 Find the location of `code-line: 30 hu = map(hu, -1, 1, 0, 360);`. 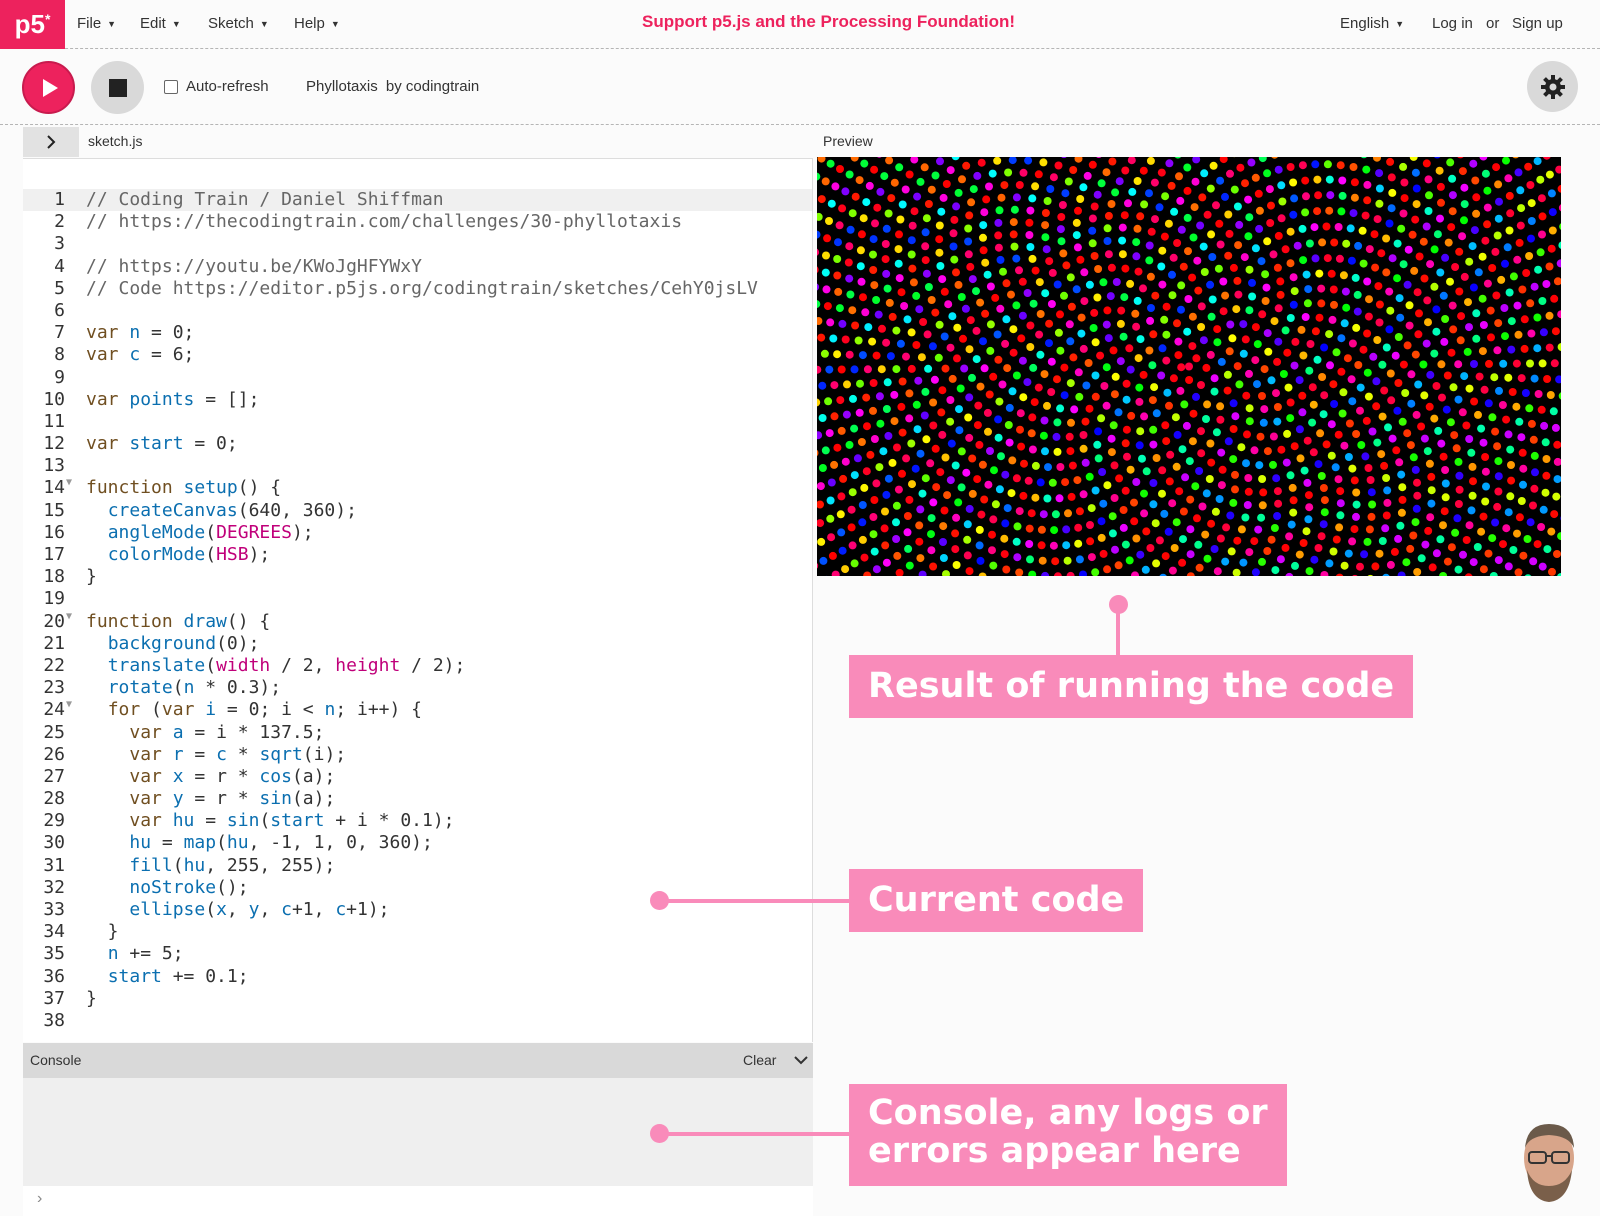

code-line: 30 hu = map(hu, -1, 1, 0, 360); is located at coordinates (417, 843).